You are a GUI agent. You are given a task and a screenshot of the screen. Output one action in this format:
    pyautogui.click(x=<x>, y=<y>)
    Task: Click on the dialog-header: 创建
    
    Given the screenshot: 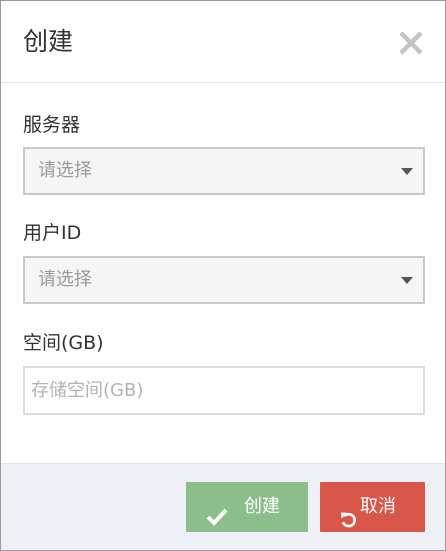 What is the action you would take?
    pyautogui.click(x=223, y=42)
    